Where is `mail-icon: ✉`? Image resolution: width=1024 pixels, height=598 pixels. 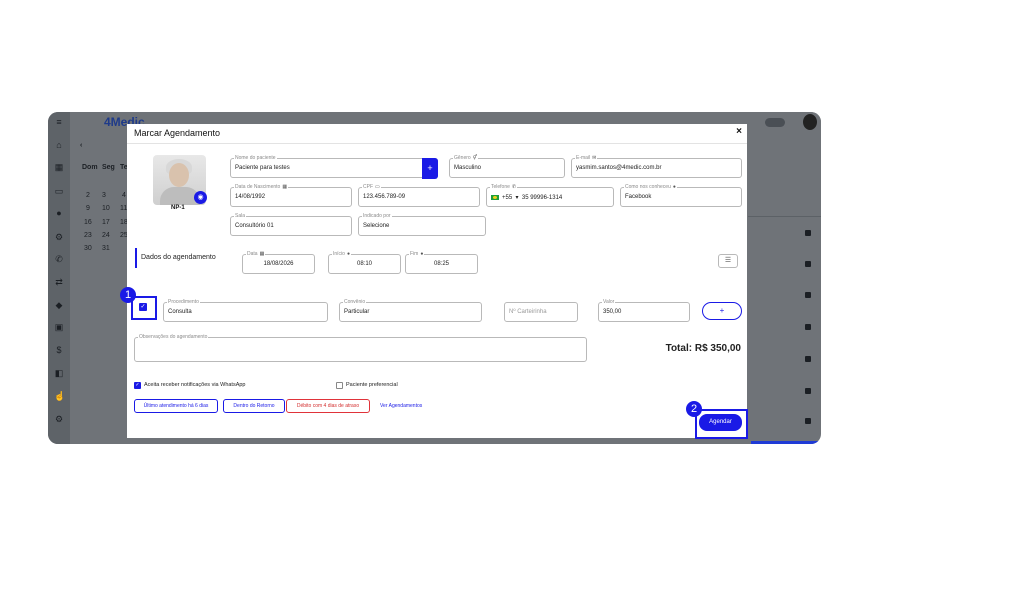
mail-icon: ✉ is located at coordinates (594, 158).